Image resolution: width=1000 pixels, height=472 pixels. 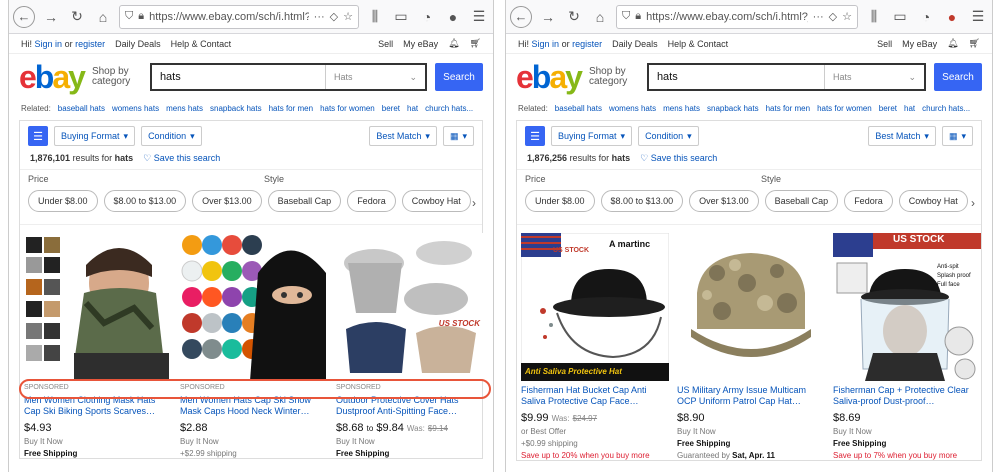 I want to click on filter-menu-icon: ☰, so click(x=38, y=136).